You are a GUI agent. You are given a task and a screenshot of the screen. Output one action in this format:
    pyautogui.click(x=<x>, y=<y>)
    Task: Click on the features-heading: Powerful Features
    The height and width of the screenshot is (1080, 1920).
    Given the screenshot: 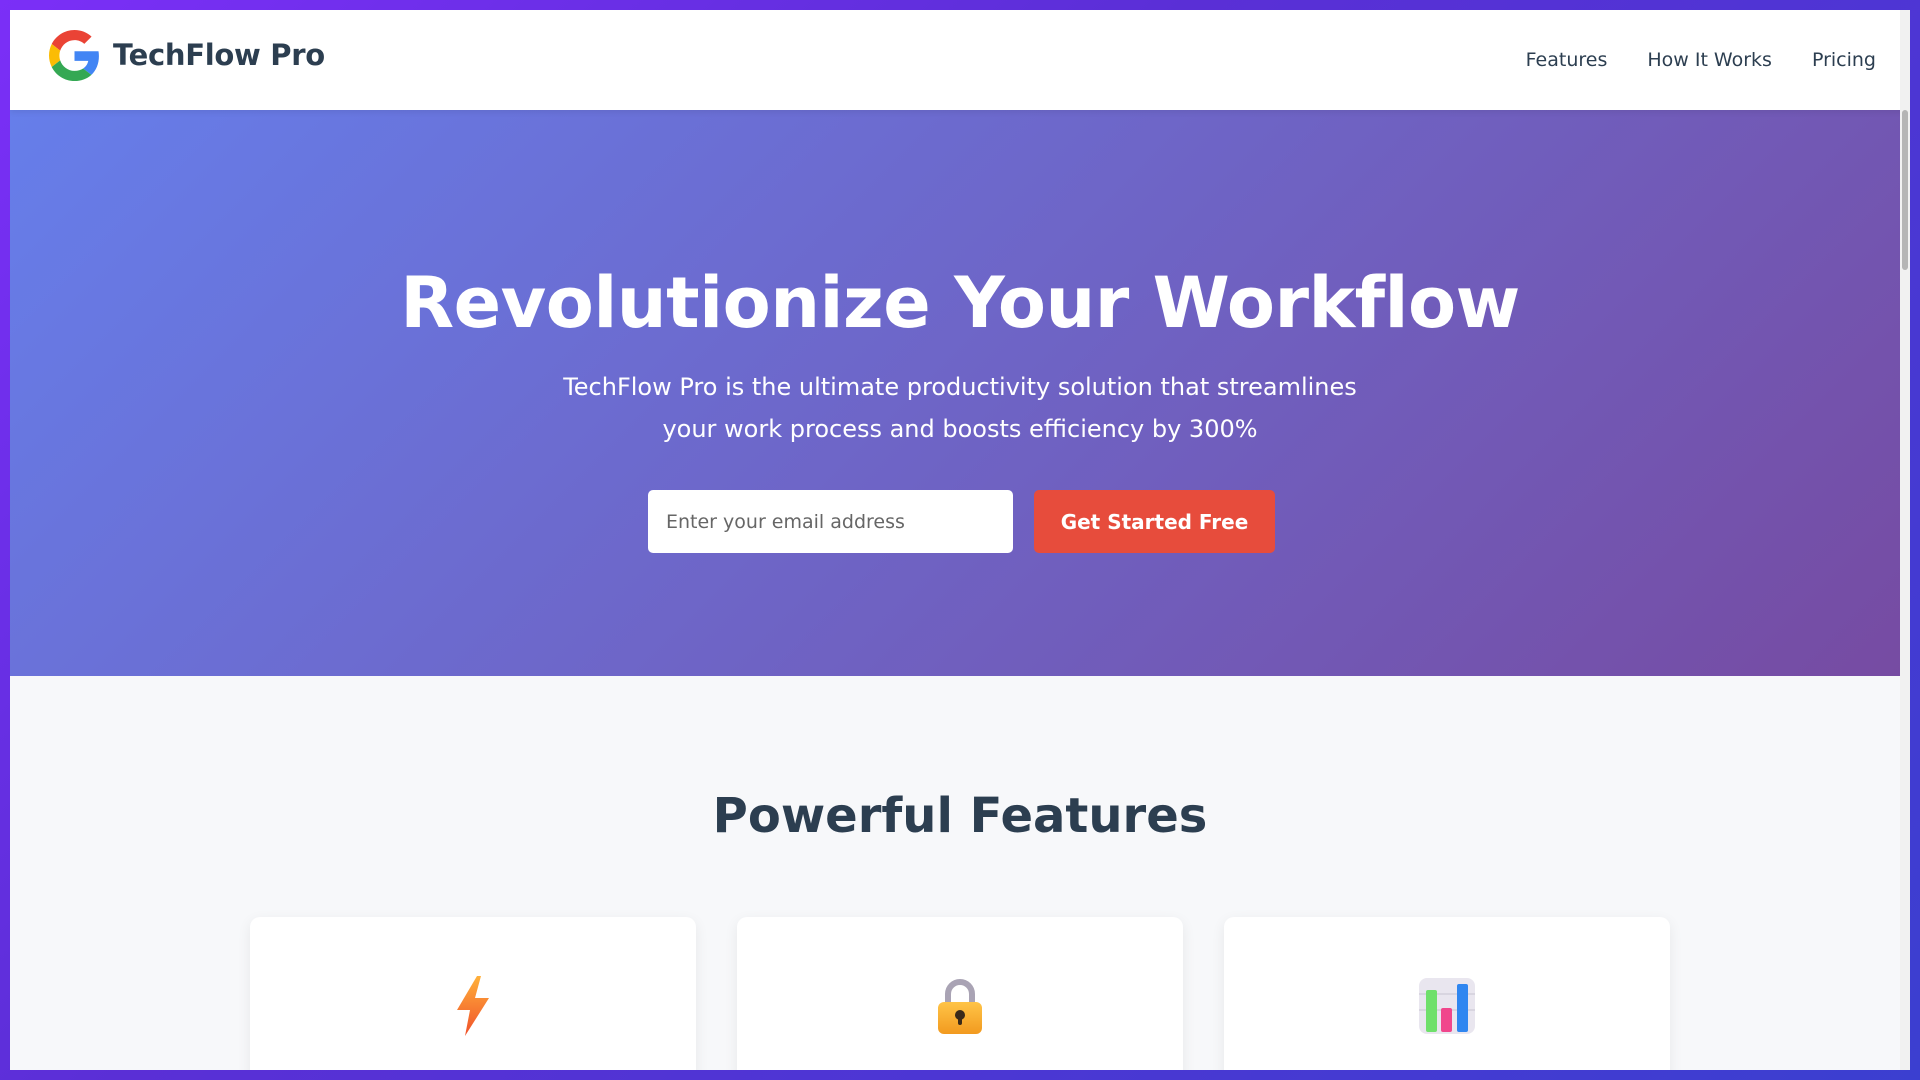 What is the action you would take?
    pyautogui.click(x=960, y=816)
    